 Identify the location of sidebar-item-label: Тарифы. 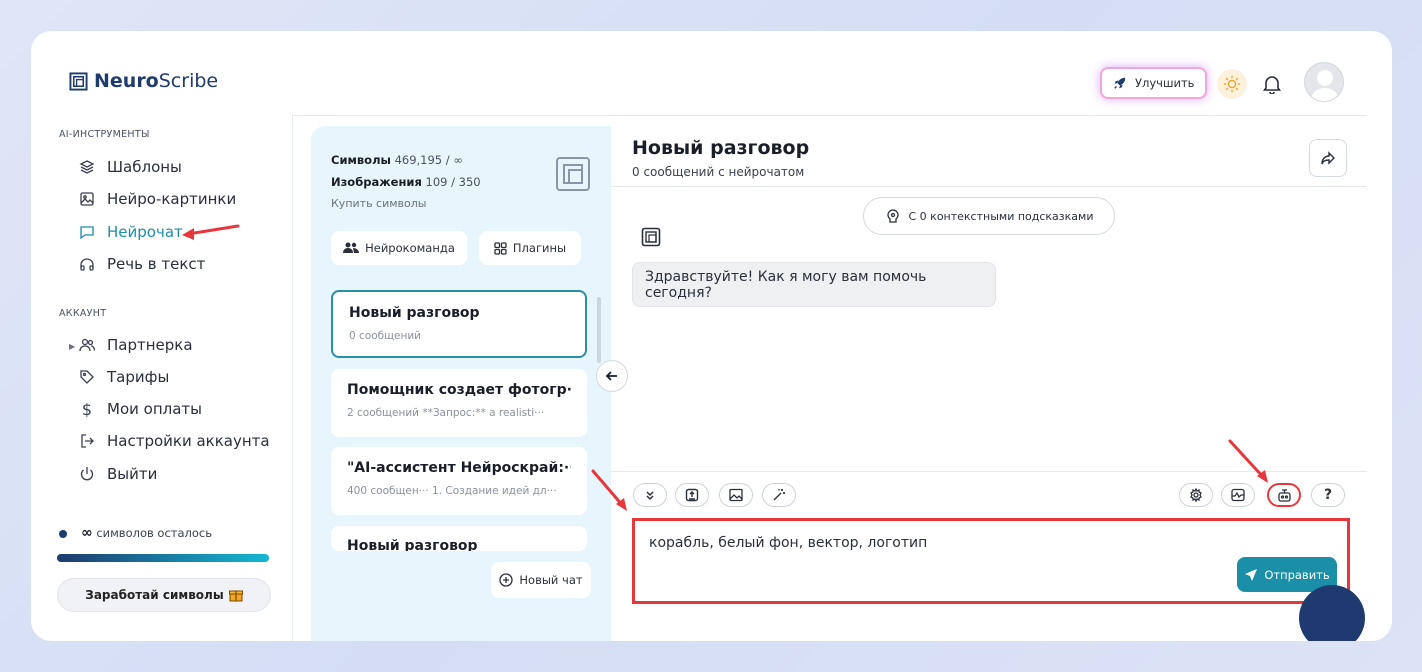
(138, 377).